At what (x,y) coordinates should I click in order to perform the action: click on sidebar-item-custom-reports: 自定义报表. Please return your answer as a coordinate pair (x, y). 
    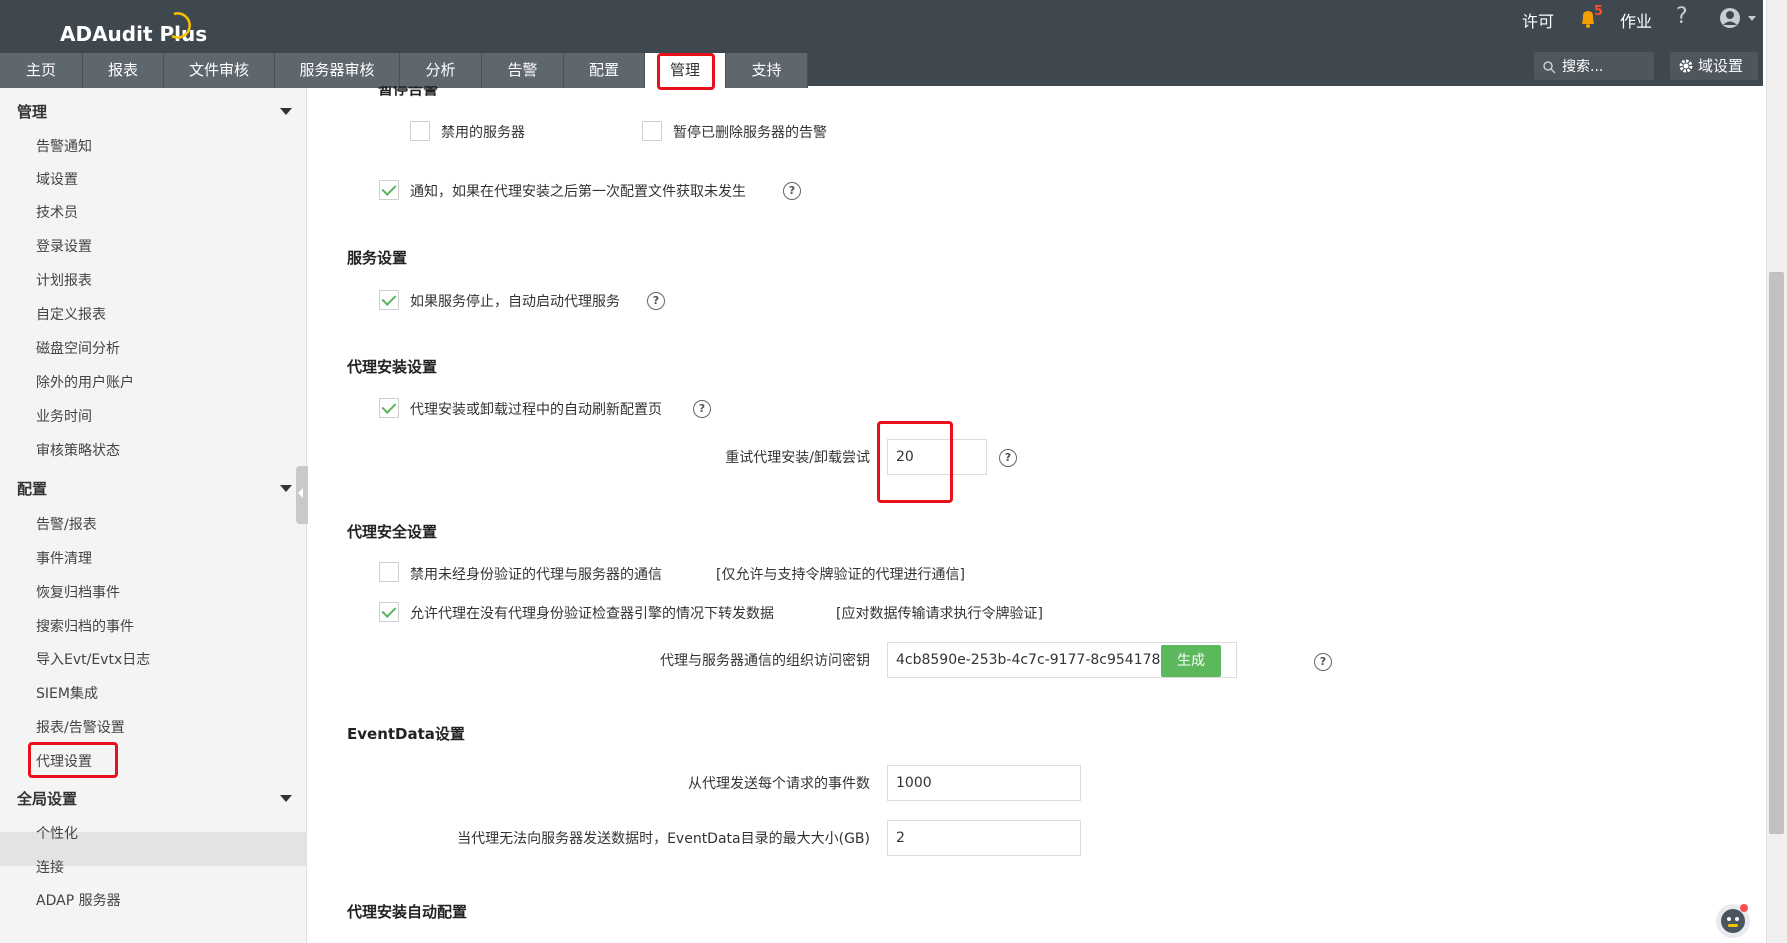
    Looking at the image, I should click on (71, 314).